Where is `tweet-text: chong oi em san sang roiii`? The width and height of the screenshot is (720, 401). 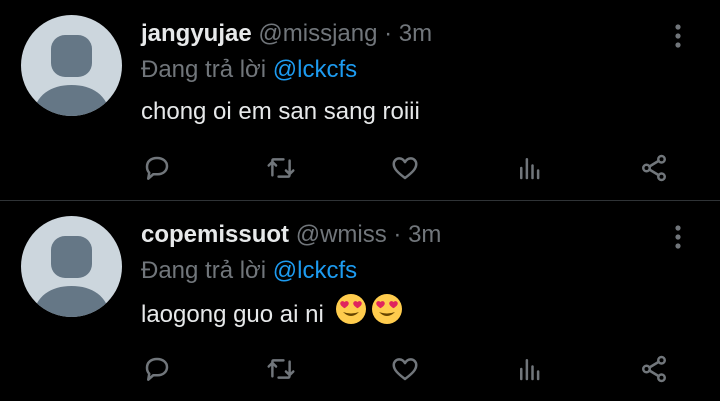 tweet-text: chong oi em san sang roiii is located at coordinates (280, 111).